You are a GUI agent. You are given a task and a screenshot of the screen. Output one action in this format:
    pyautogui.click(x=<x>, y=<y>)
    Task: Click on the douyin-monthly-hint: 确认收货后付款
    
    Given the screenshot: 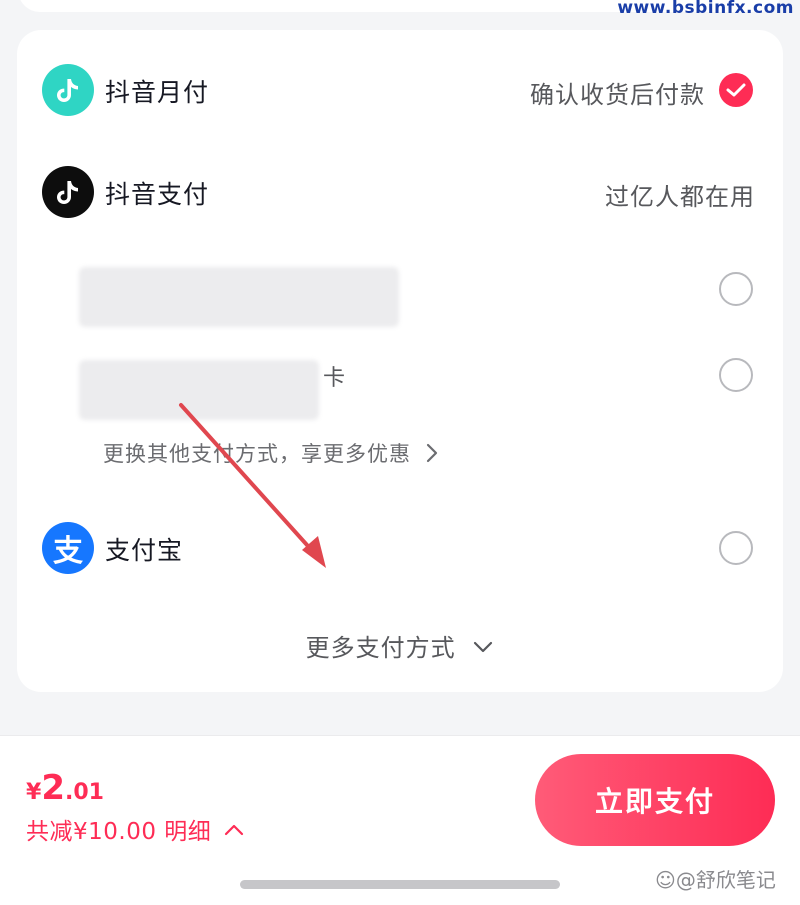 What is the action you would take?
    pyautogui.click(x=617, y=95)
    